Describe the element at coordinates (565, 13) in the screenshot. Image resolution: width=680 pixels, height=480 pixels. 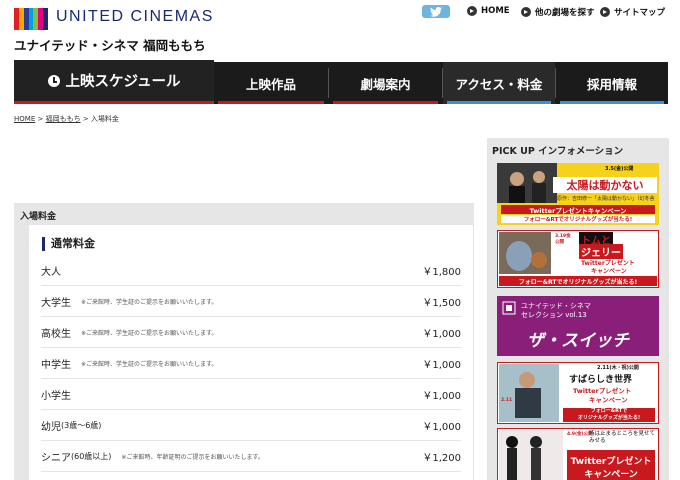
I see `find-theater-label: 他の劇場を探す` at that location.